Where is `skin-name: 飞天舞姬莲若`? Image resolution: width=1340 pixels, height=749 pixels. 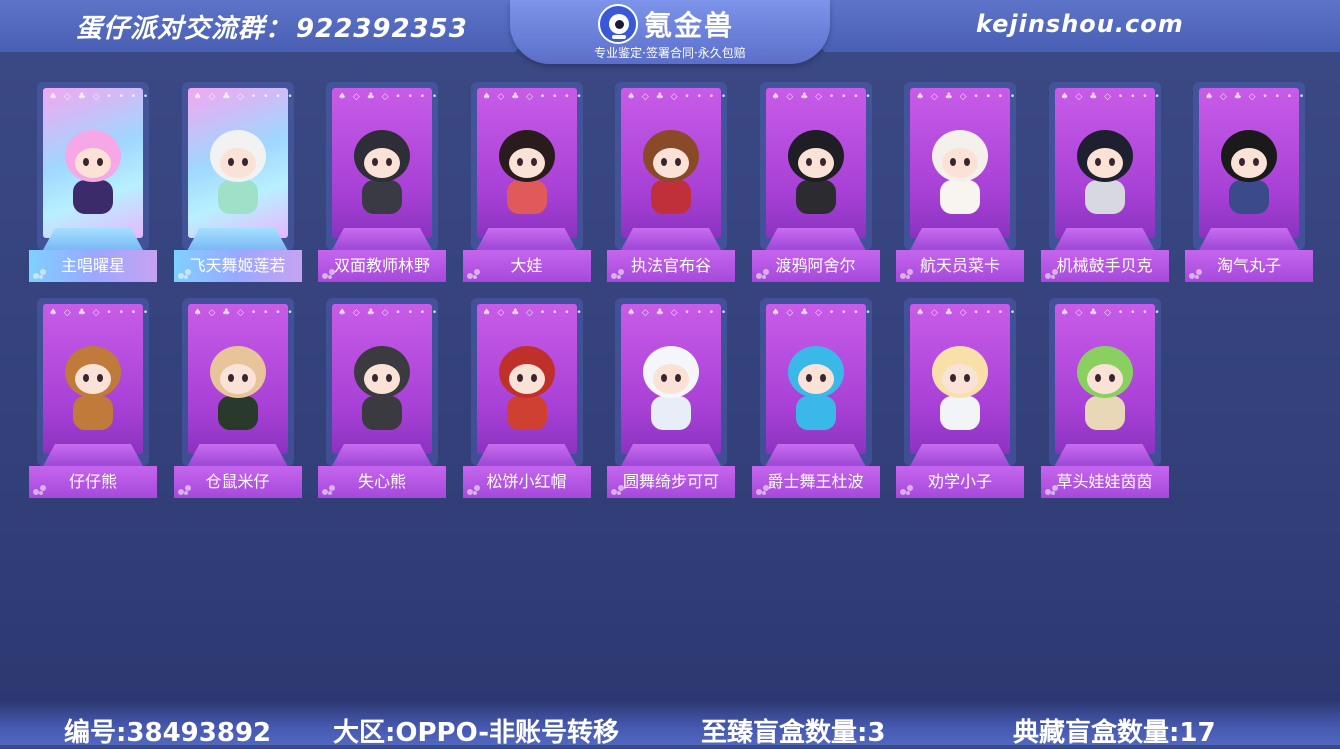 skin-name: 飞天舞姬莲若 is located at coordinates (237, 265).